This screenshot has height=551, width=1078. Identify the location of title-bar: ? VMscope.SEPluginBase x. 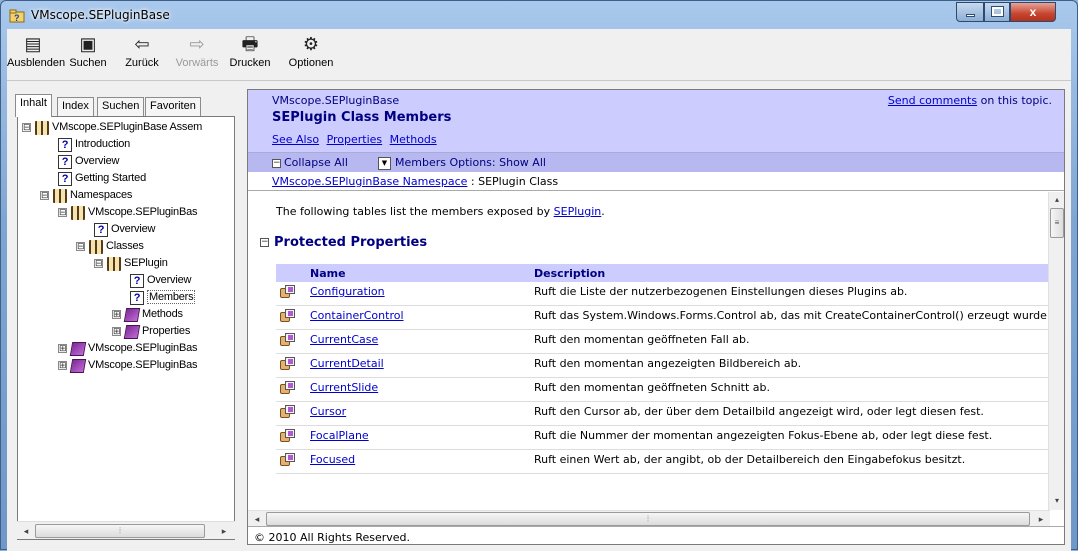
(539, 15).